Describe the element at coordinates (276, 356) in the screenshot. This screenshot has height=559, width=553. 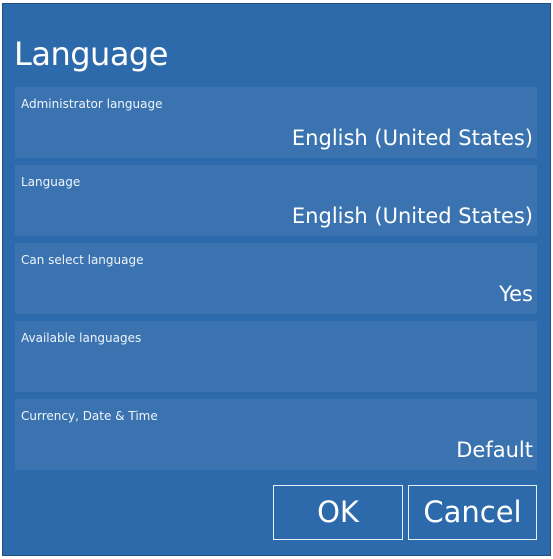
I see `setting-row-available-languages: Available languages` at that location.